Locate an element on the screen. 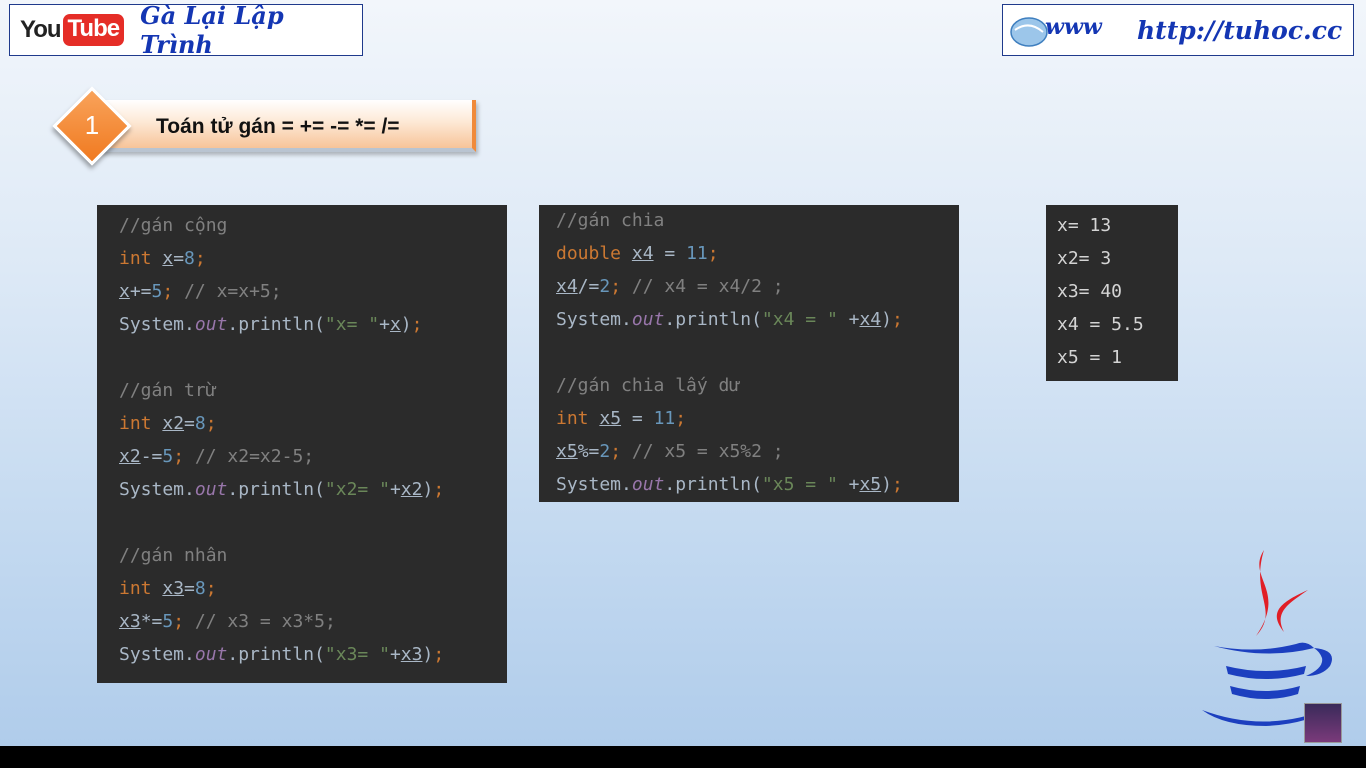 The height and width of the screenshot is (768, 1366). code-comment: //gán cộng is located at coordinates (173, 225).